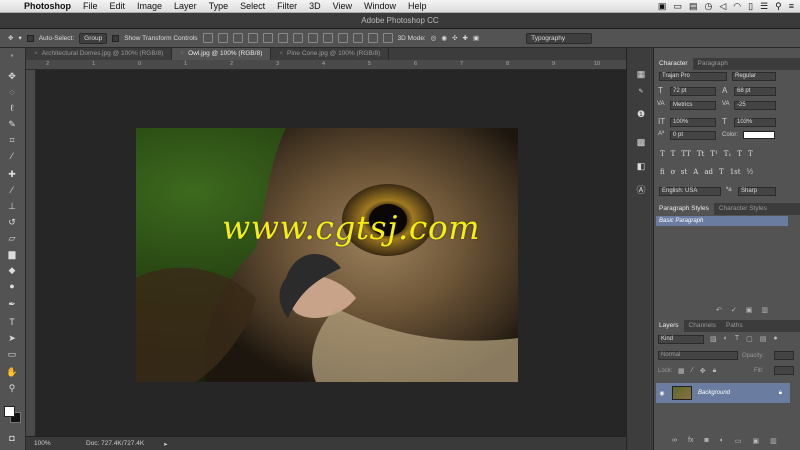 Image resolution: width=800 pixels, height=450 pixels. What do you see at coordinates (12, 304) in the screenshot?
I see `pen-tool-icon: ✒` at bounding box center [12, 304].